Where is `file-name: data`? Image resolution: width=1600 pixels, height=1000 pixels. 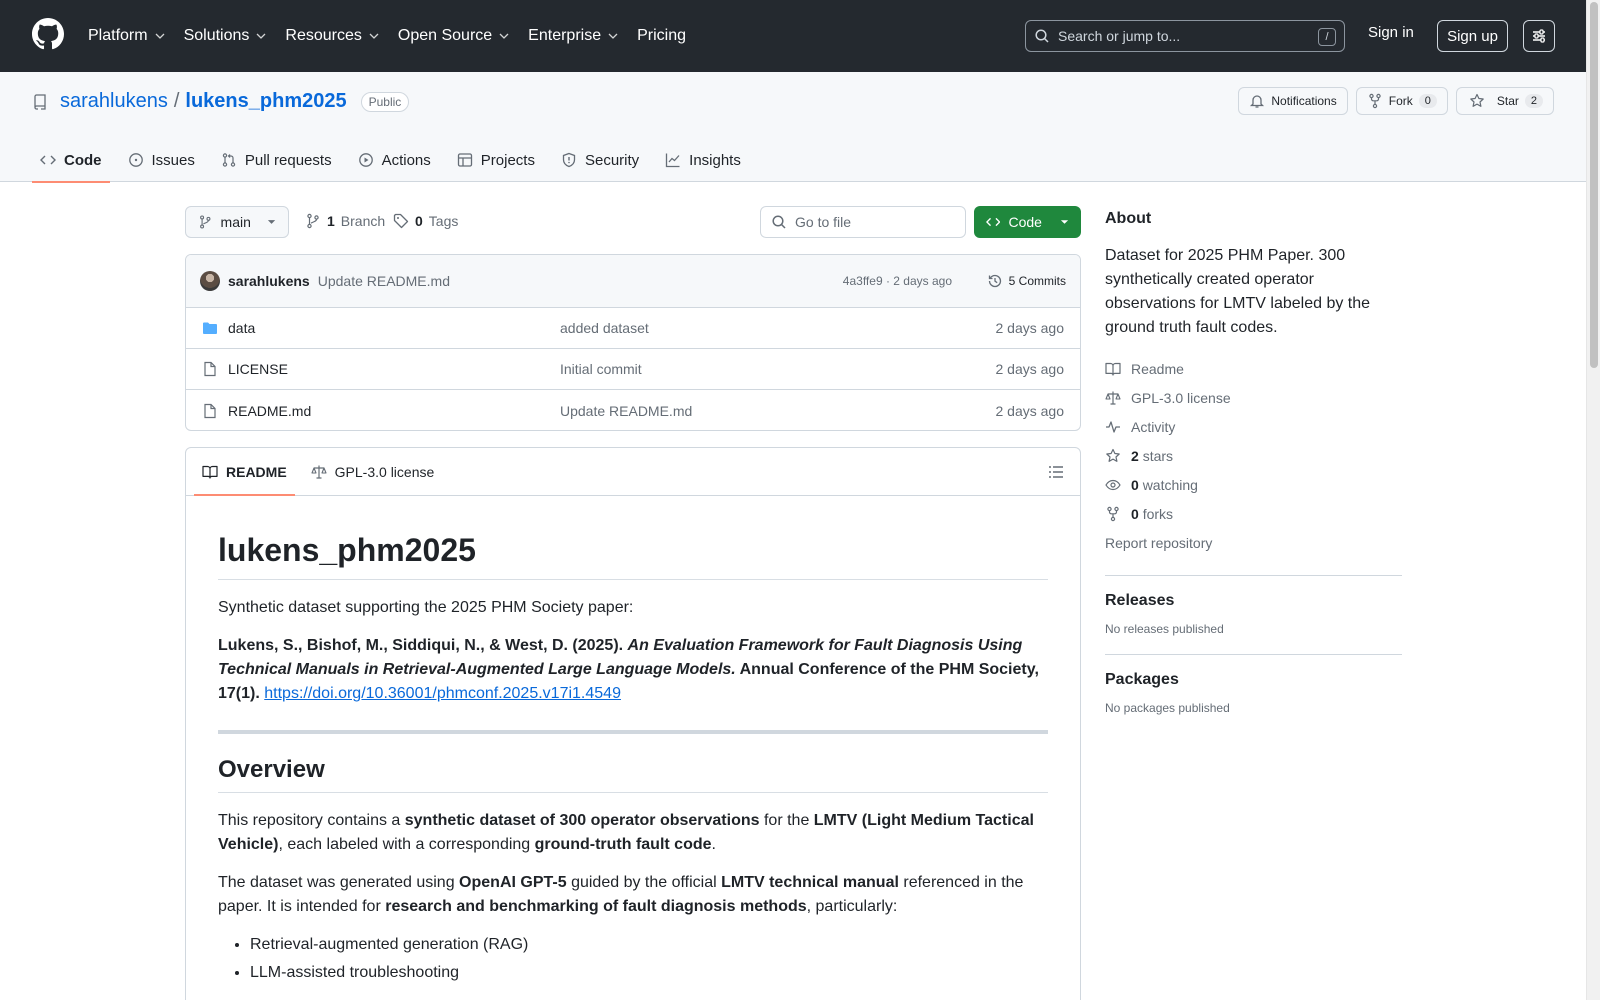
file-name: data is located at coordinates (241, 328).